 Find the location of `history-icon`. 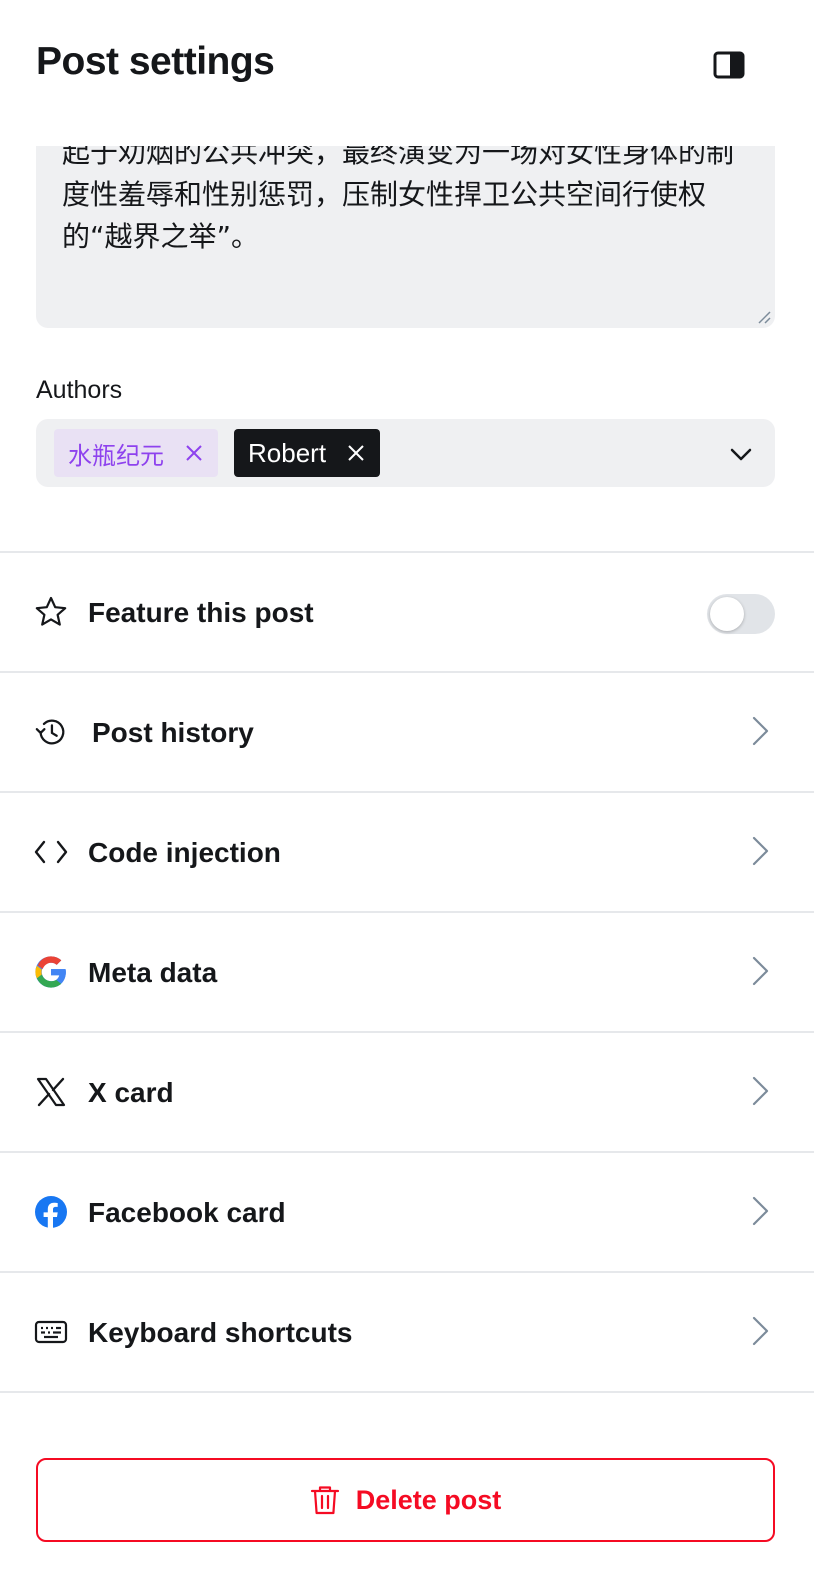

history-icon is located at coordinates (51, 732).